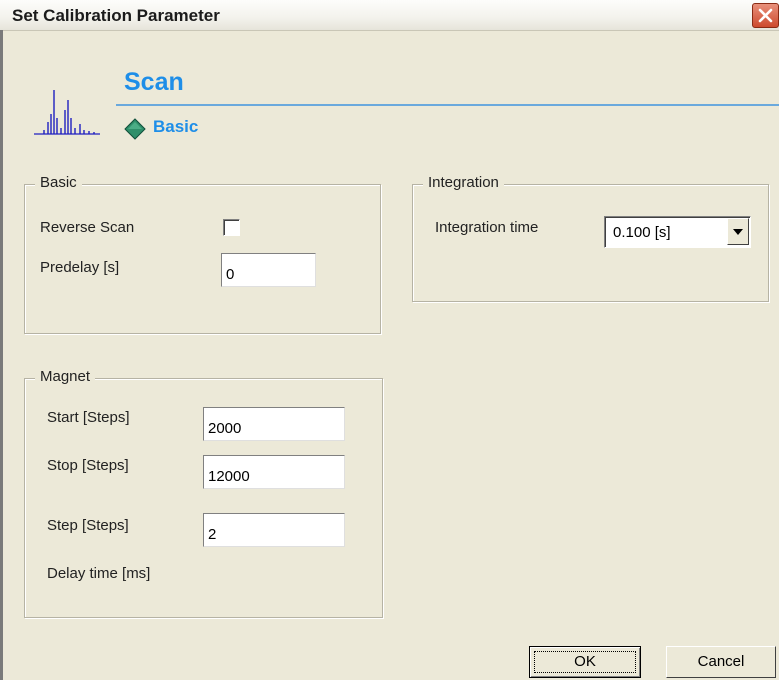 The height and width of the screenshot is (680, 779). What do you see at coordinates (268, 270) in the screenshot?
I see `predelay-field` at bounding box center [268, 270].